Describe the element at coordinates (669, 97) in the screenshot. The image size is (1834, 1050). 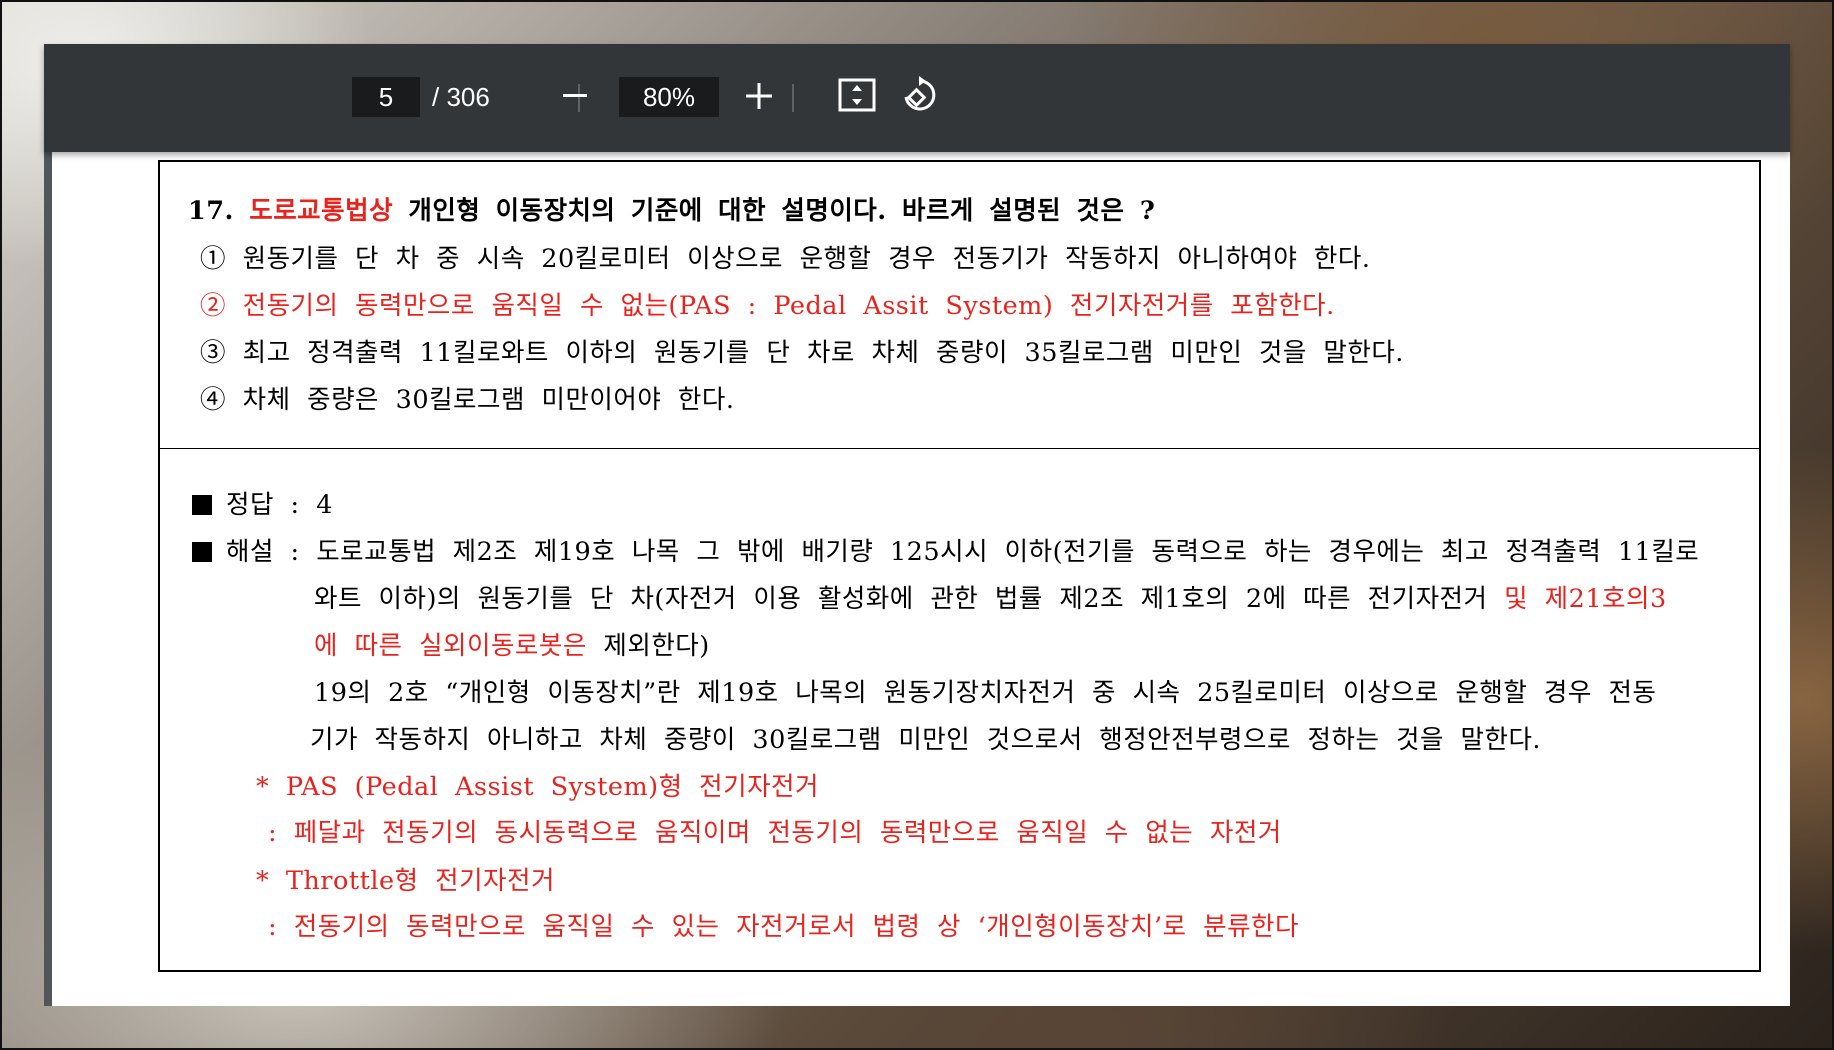
I see `zoom-level-input: 80%` at that location.